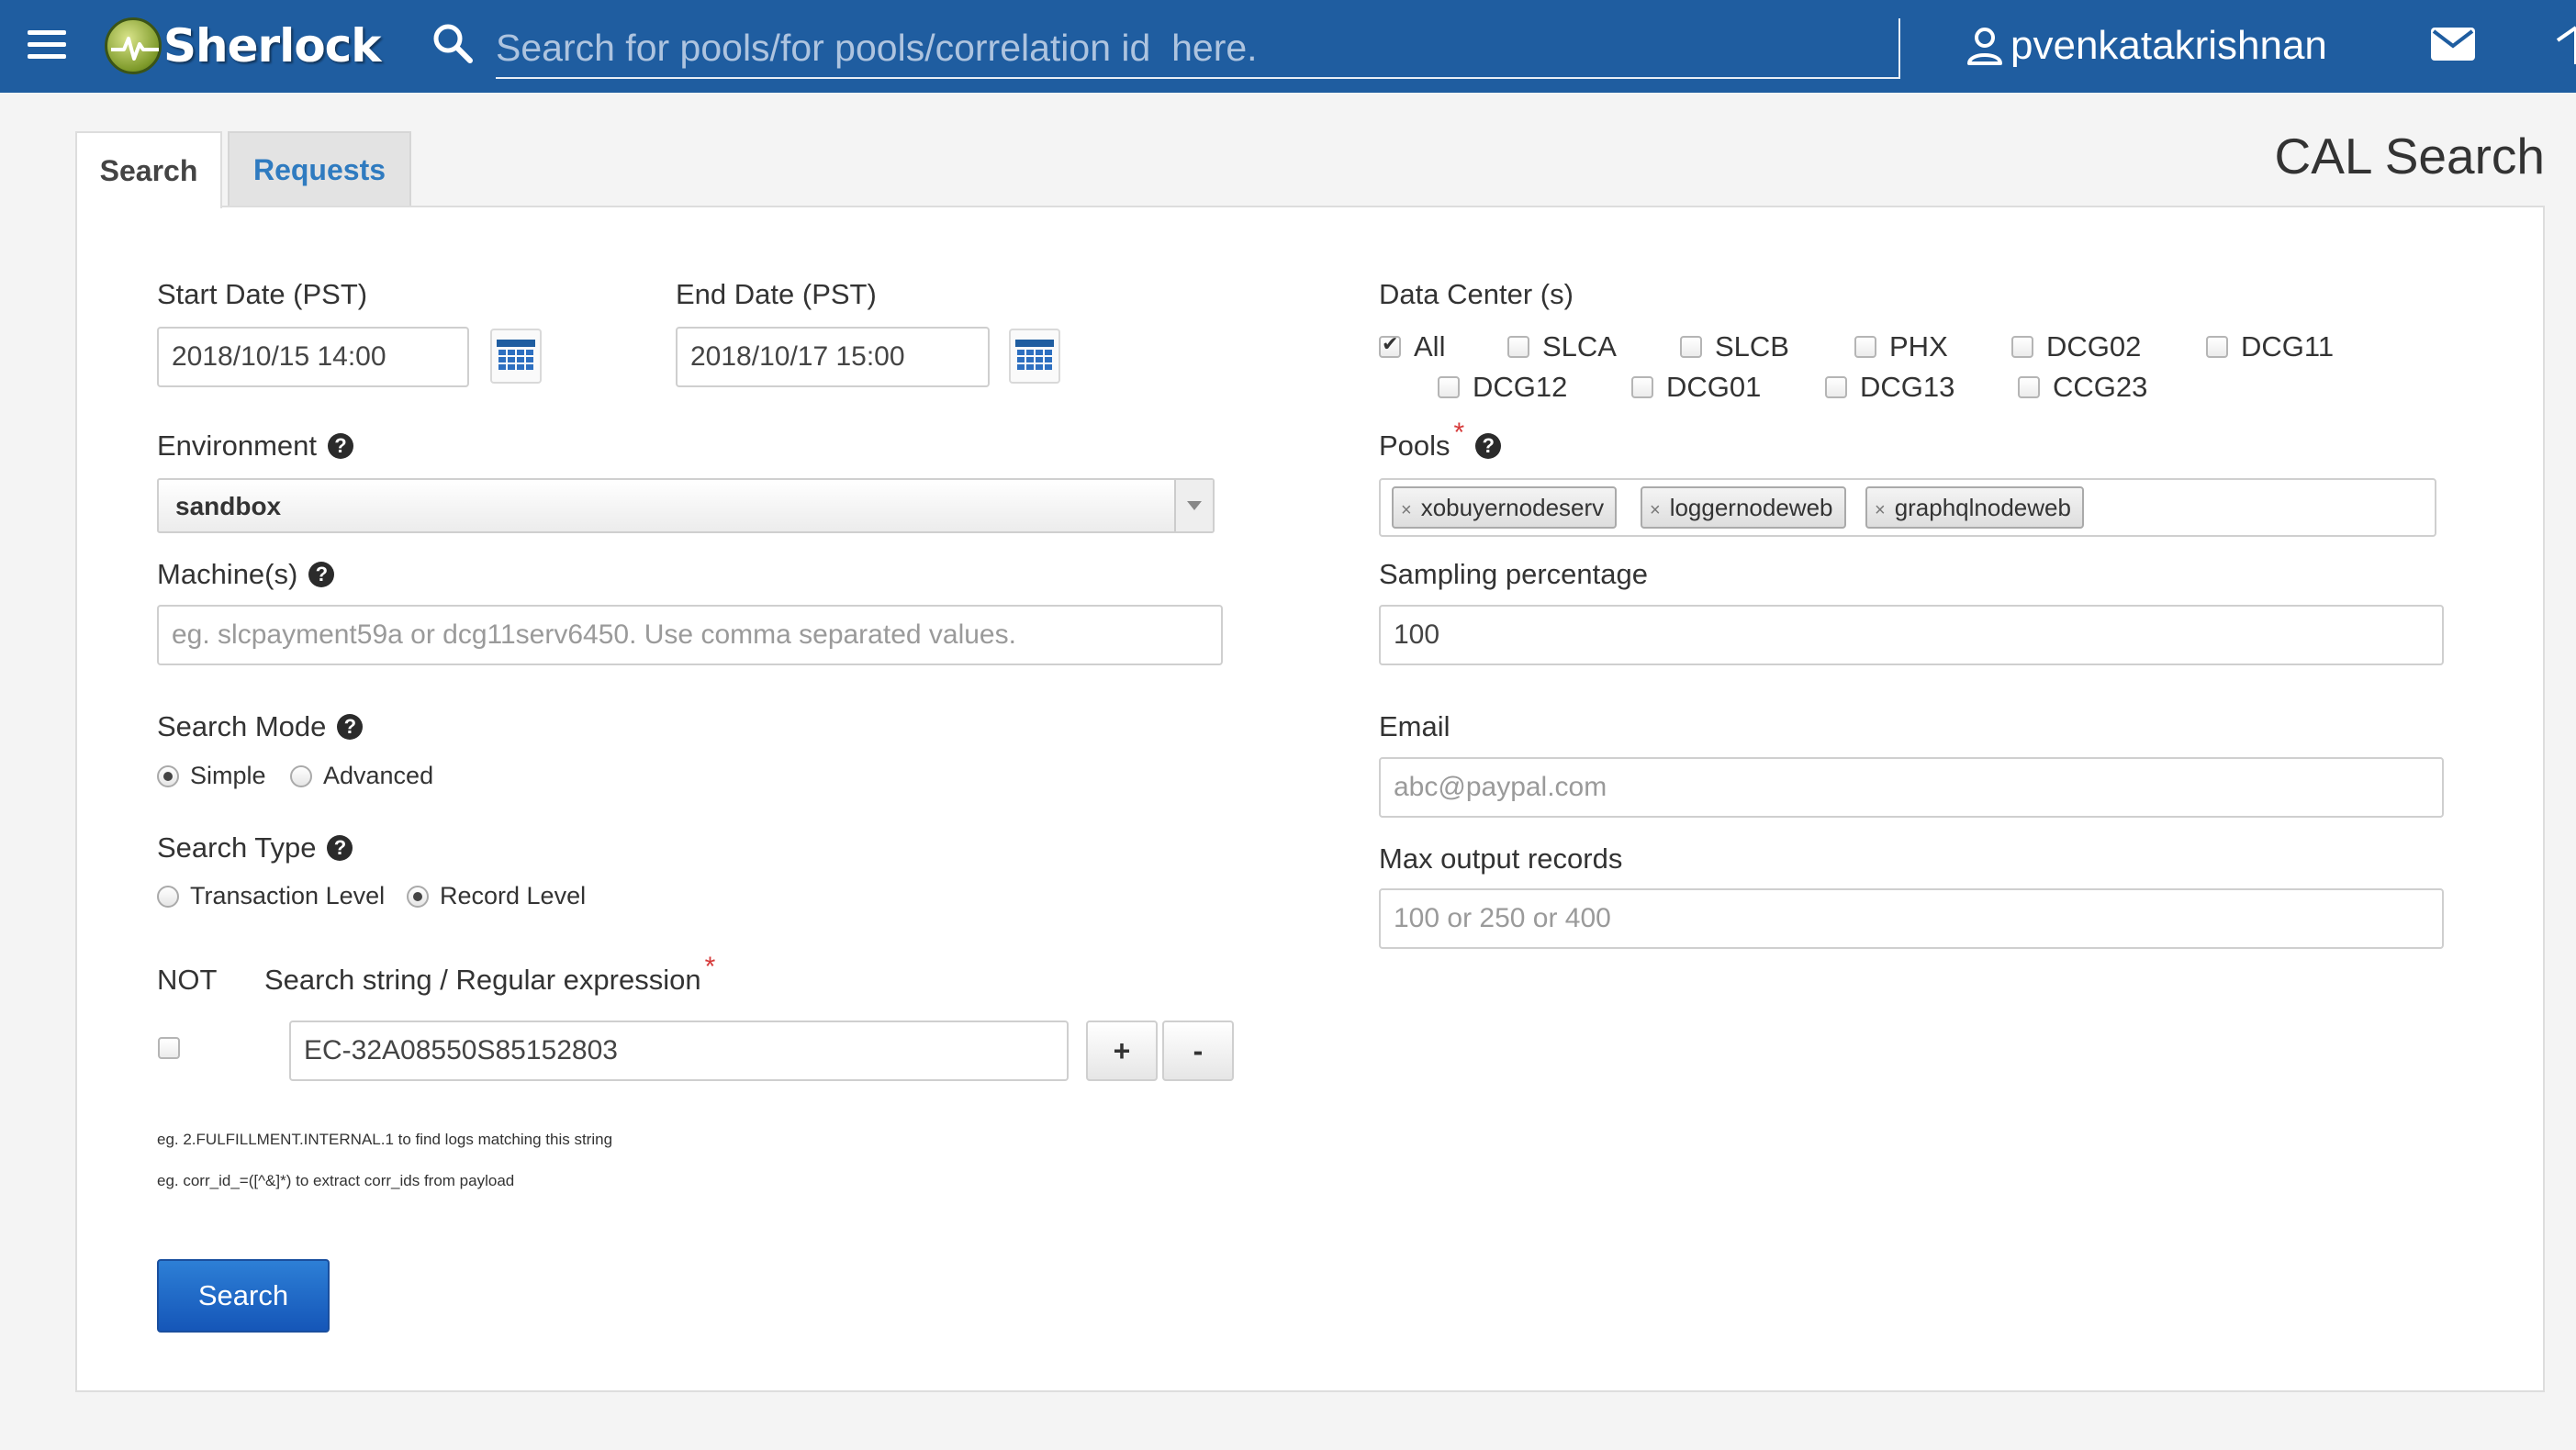 The image size is (2576, 1450). I want to click on dc-dcg13-label: DCG13, so click(1907, 387).